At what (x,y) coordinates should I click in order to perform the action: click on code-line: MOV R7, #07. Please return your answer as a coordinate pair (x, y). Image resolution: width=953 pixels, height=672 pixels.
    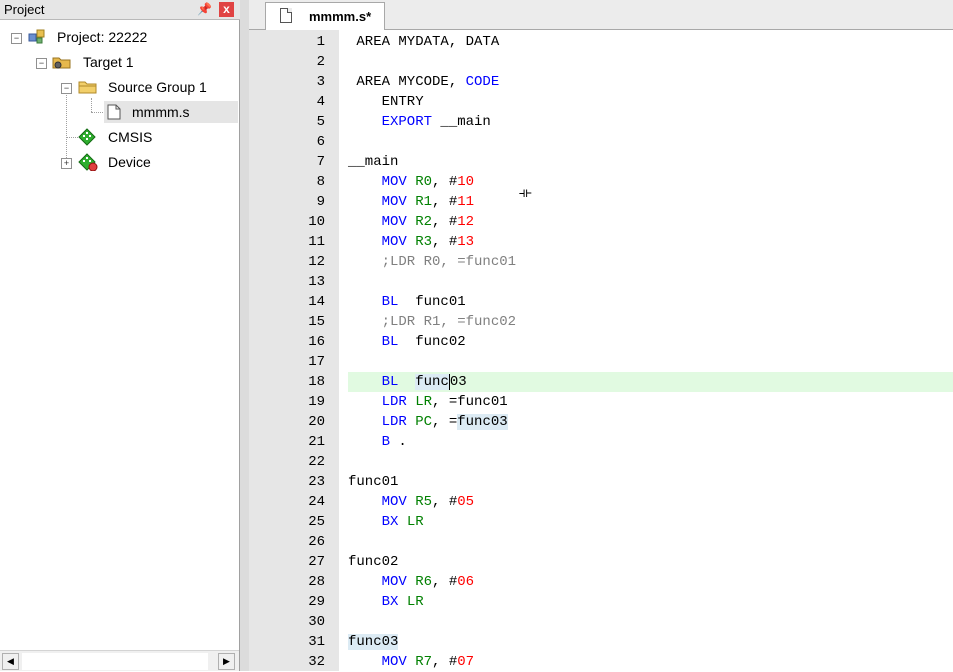
    Looking at the image, I should click on (411, 662).